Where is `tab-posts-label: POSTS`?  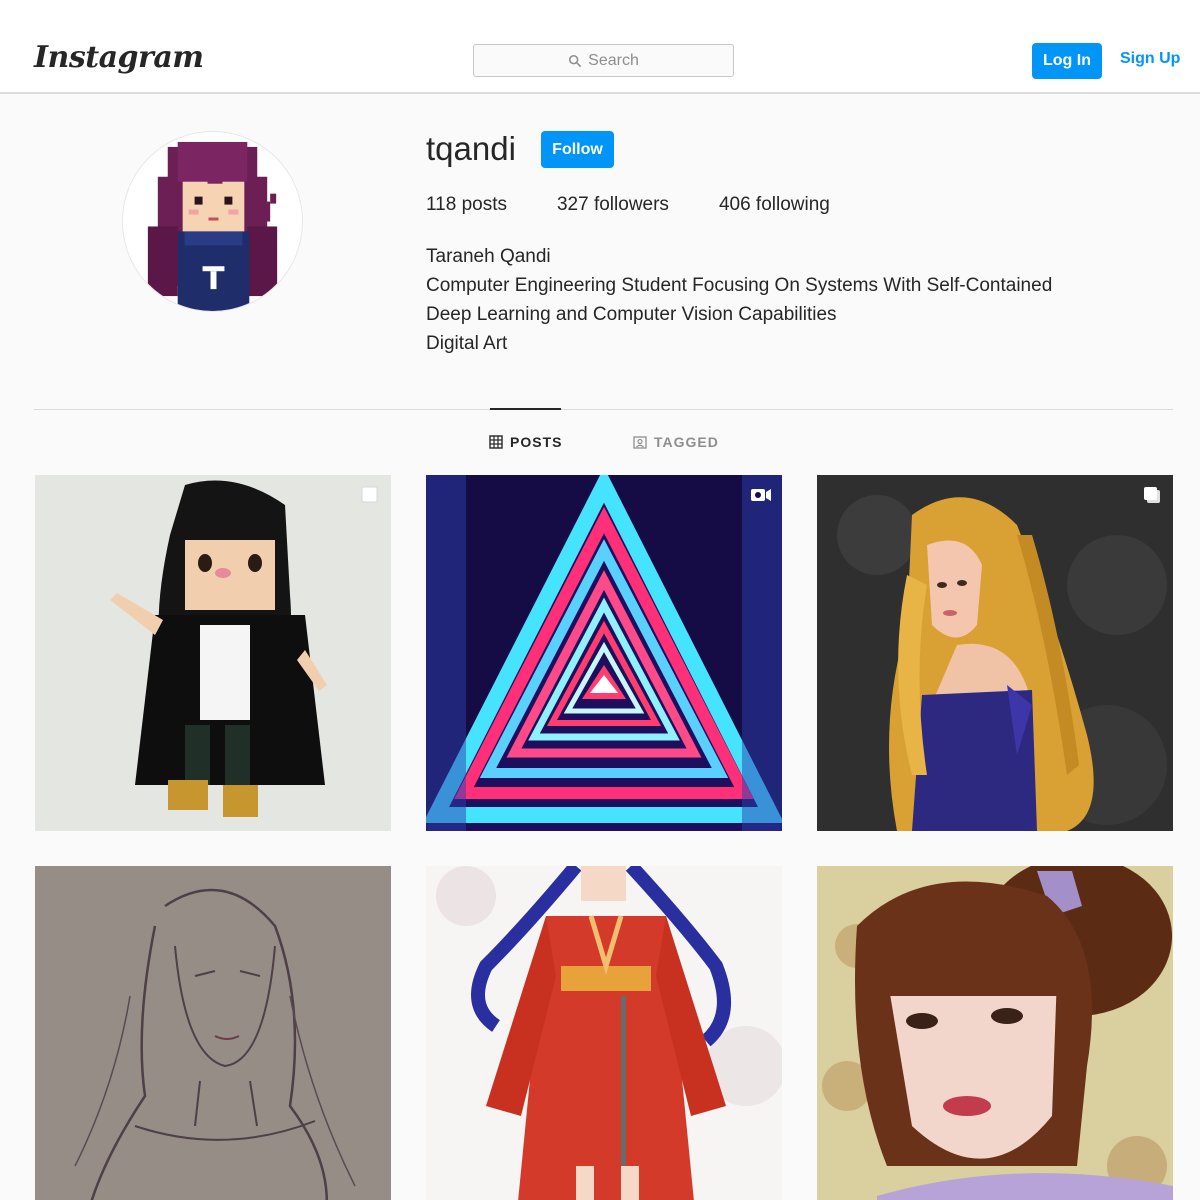 tab-posts-label: POSTS is located at coordinates (536, 442).